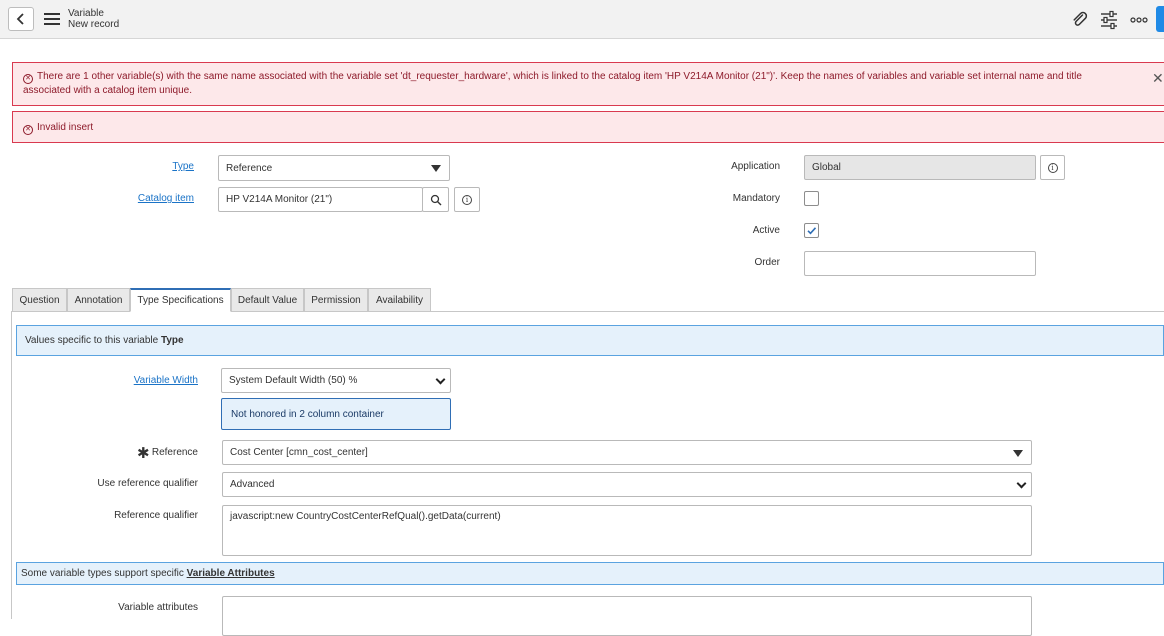 This screenshot has width=1164, height=636. I want to click on reference-value: Cost Center [cmn_cost_center], so click(299, 452).